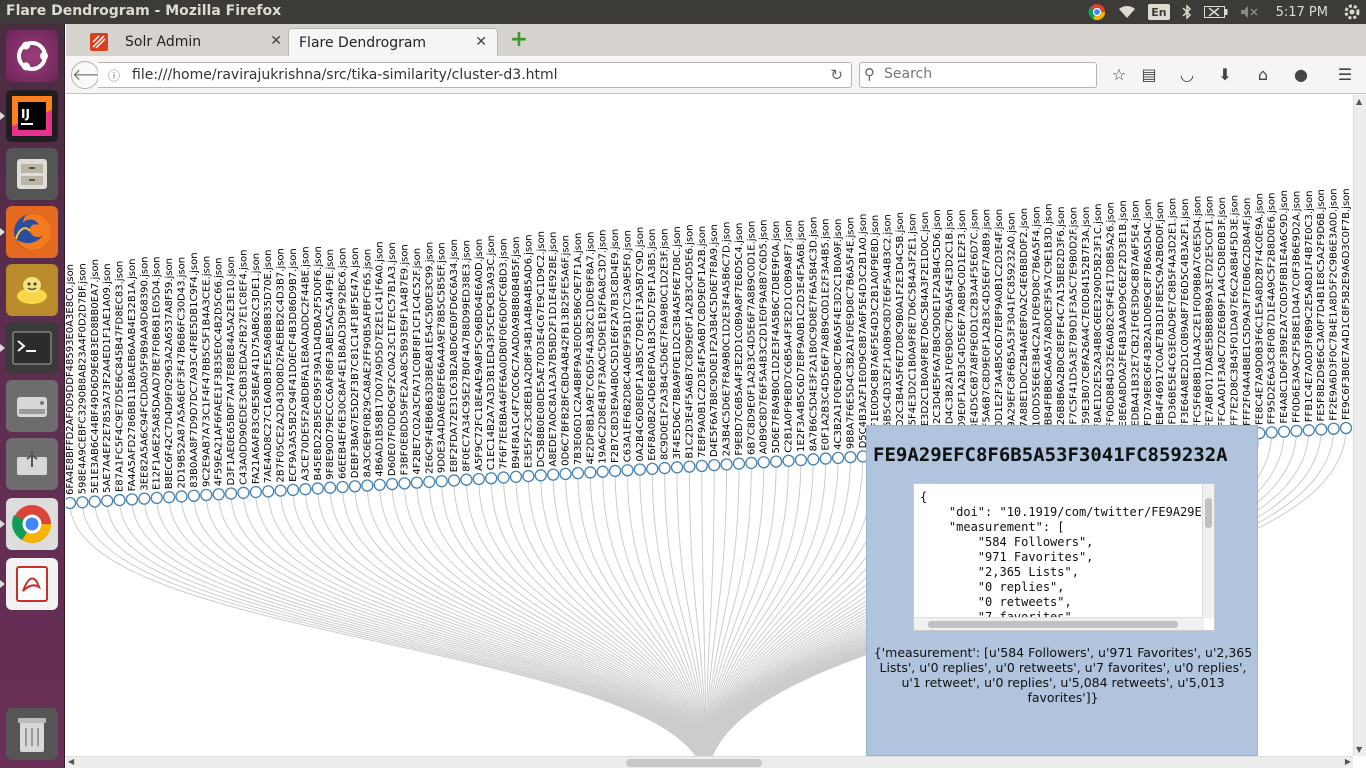 The width and height of the screenshot is (1366, 768). What do you see at coordinates (1097, 12) in the screenshot?
I see `chrome-tray-icon` at bounding box center [1097, 12].